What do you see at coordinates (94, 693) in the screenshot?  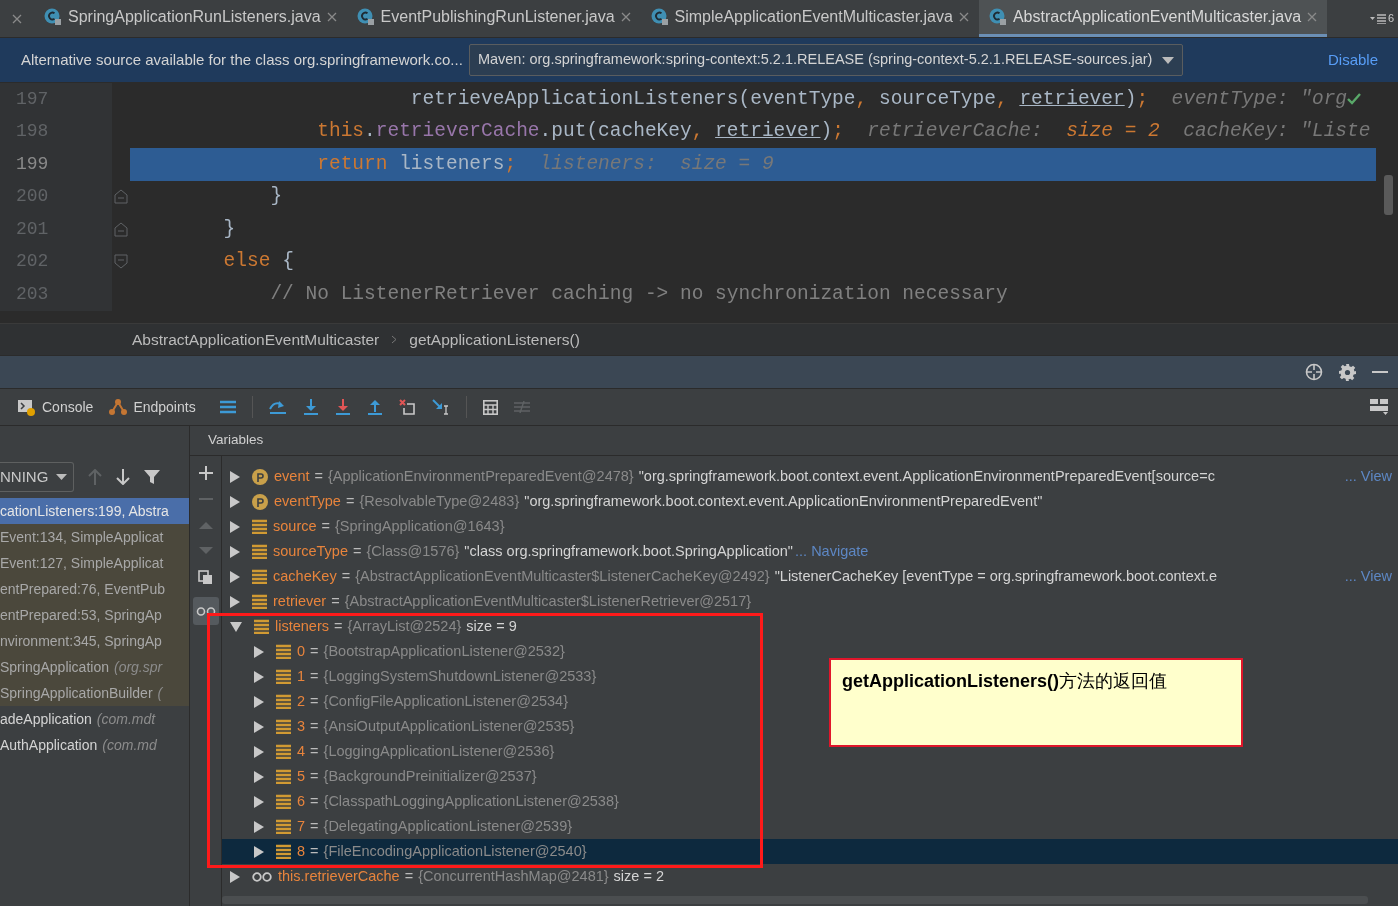 I see `stack-frame: SpringApplicationBuilder (` at bounding box center [94, 693].